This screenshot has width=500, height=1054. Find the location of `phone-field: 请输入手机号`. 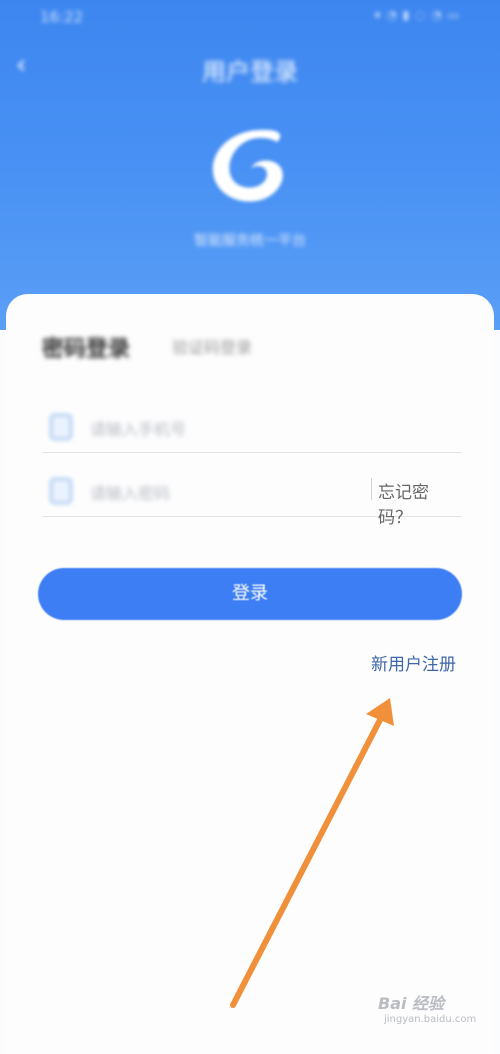

phone-field: 请输入手机号 is located at coordinates (252, 427).